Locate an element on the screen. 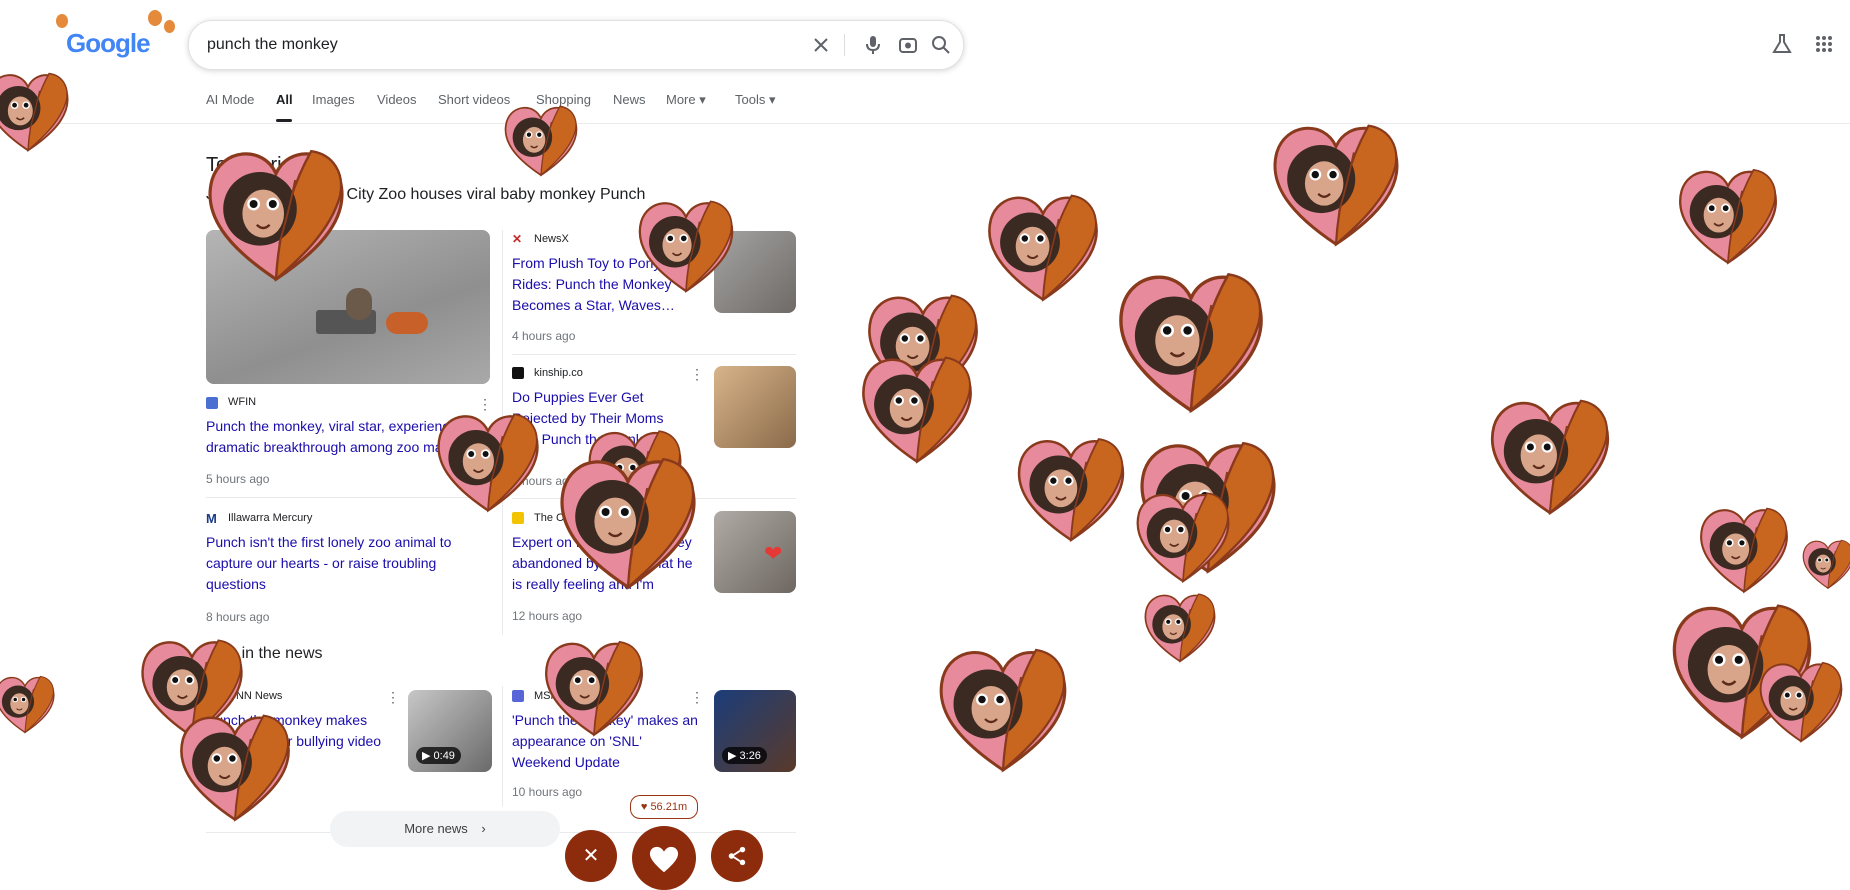 The height and width of the screenshot is (890, 1850). like-counter: ♥ 56.21m is located at coordinates (664, 807).